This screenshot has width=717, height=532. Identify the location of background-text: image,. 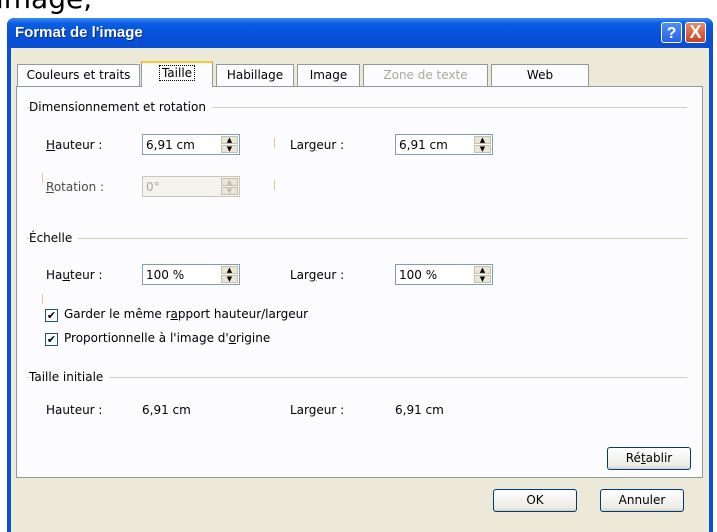
(46, 7).